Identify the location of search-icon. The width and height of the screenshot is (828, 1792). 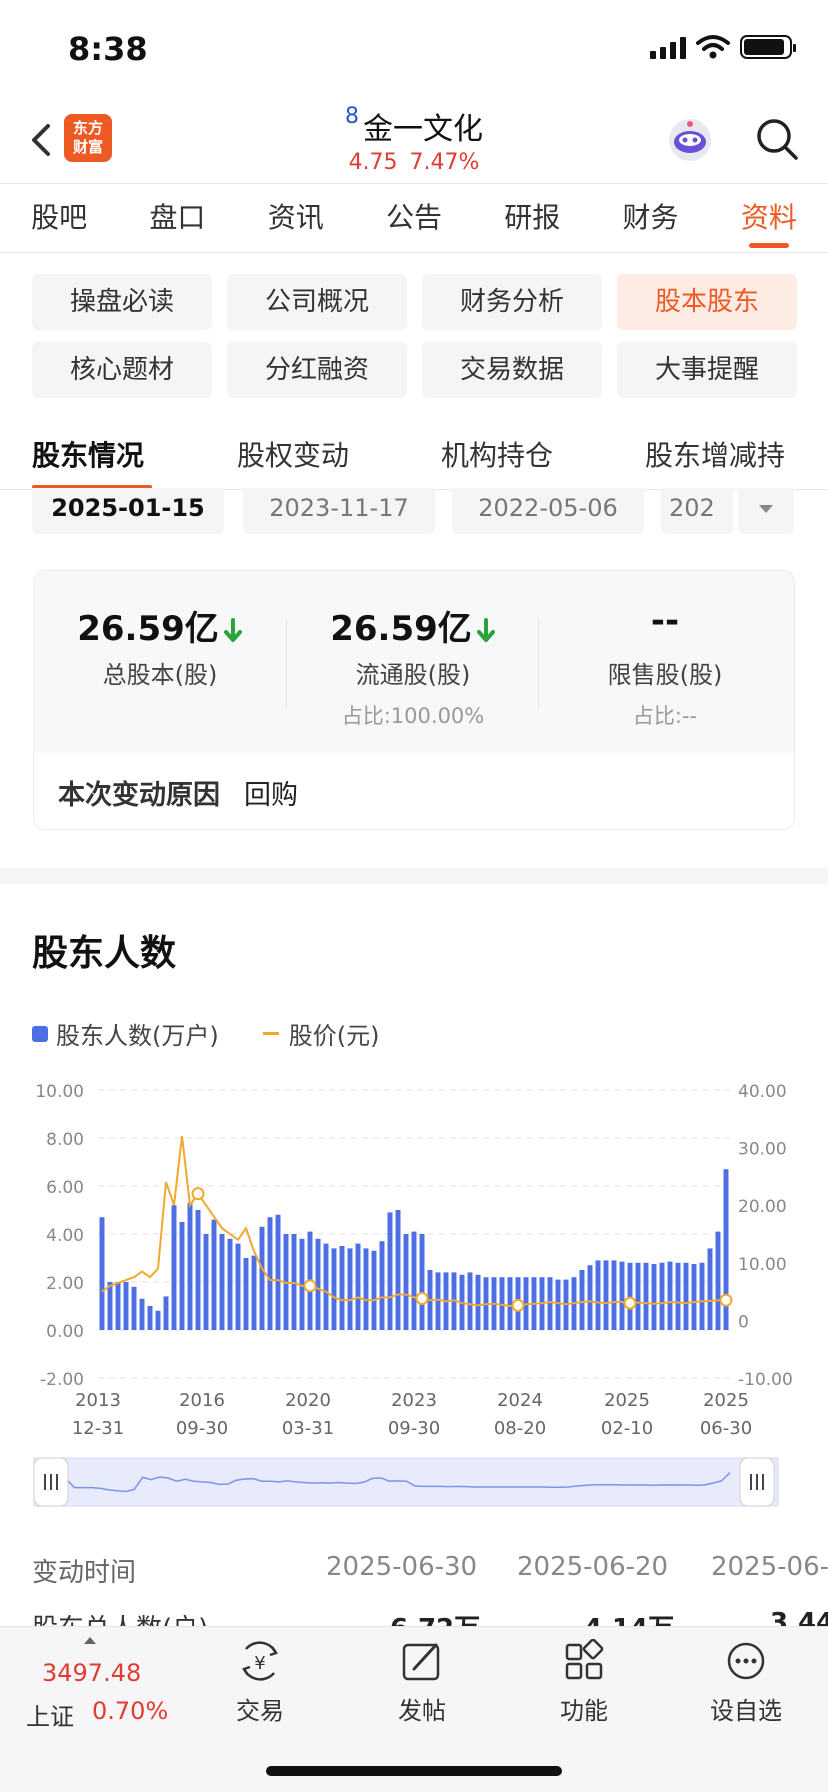
(777, 139).